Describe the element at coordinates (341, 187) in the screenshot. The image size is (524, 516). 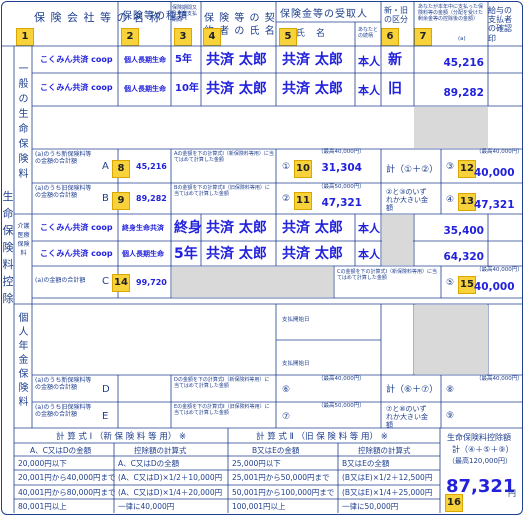
I see `total-b-max: （最高50,000円）` at that location.